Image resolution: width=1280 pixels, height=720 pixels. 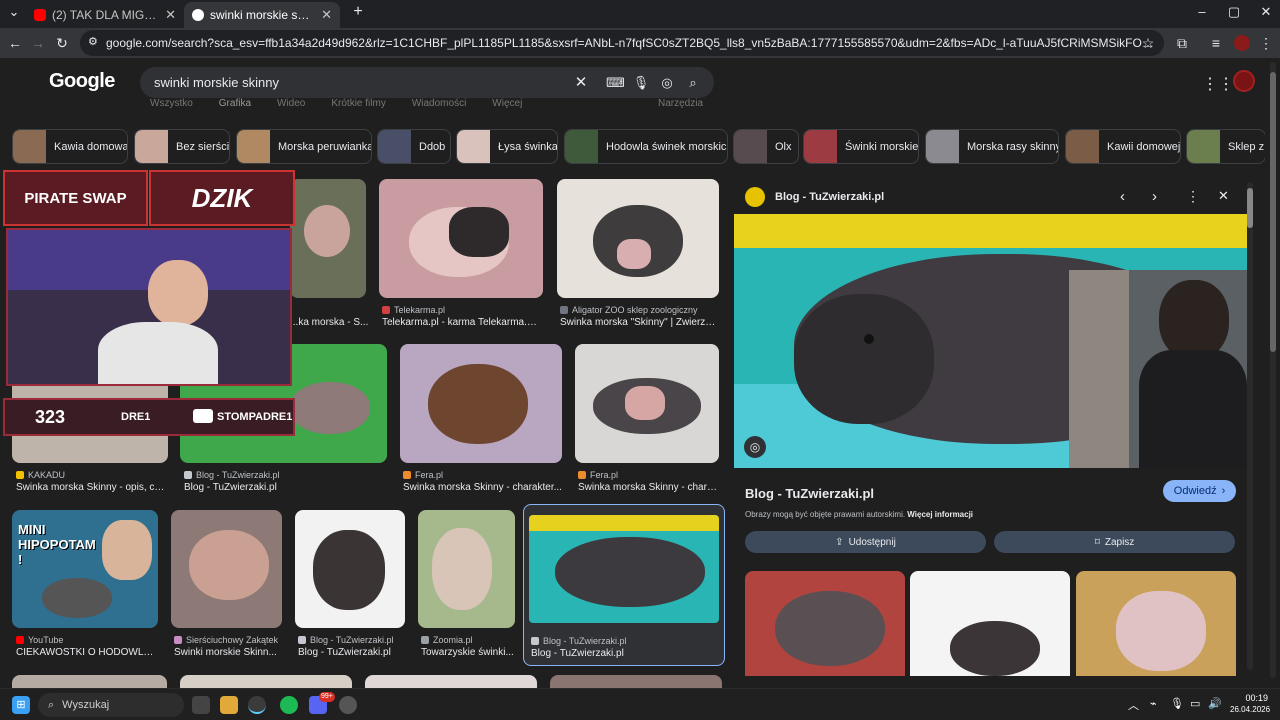 I want to click on tools-button: Narzędzia, so click(x=680, y=103).